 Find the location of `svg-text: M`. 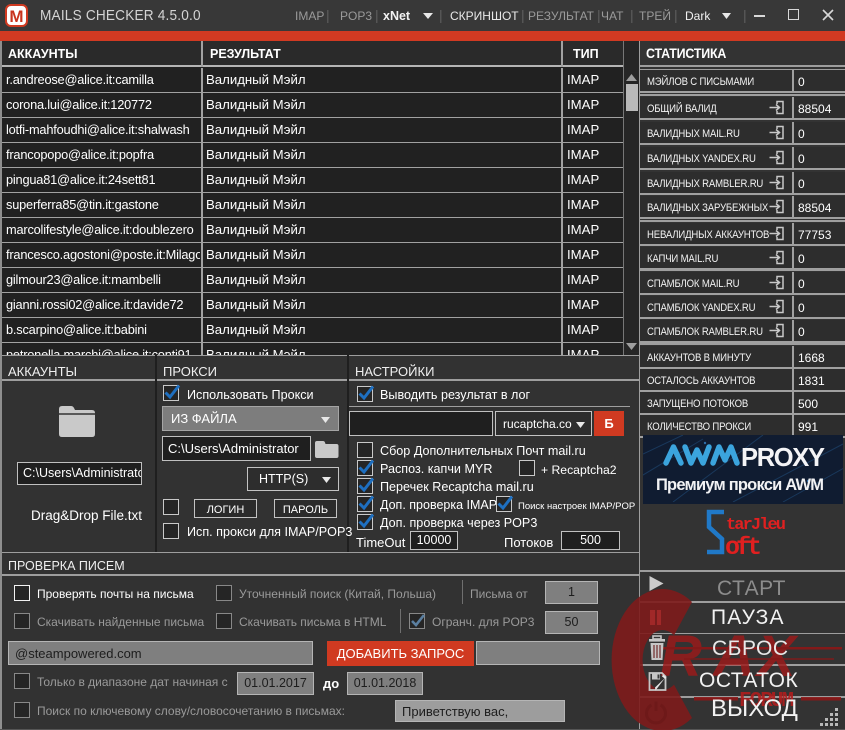

svg-text: M is located at coordinates (16, 16).